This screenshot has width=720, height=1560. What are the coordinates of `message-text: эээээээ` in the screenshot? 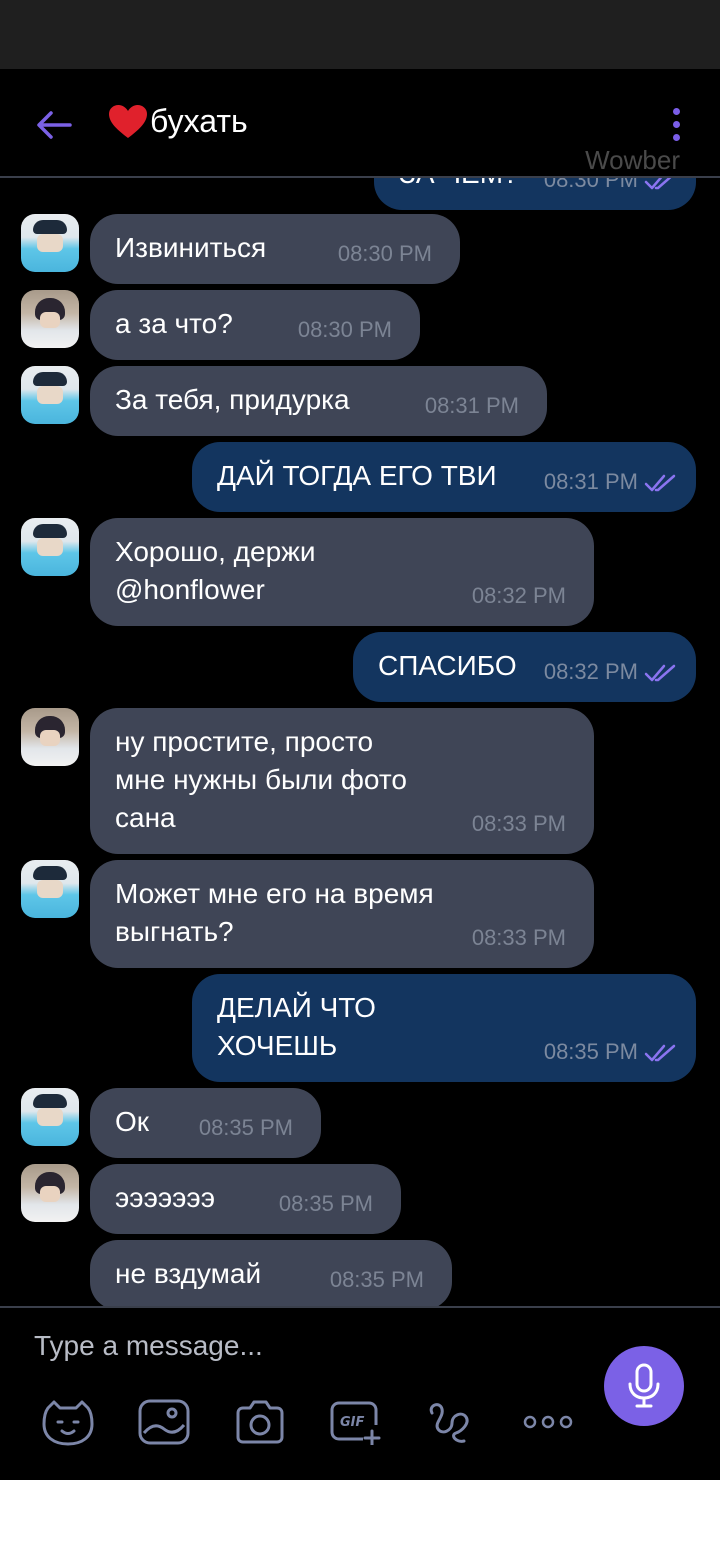 It's located at (165, 1197).